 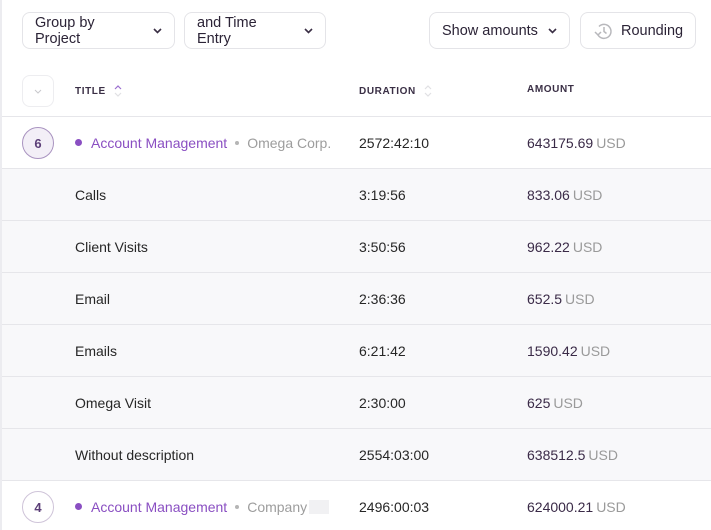 I want to click on duration-cell: 2496:00:03, so click(x=394, y=506).